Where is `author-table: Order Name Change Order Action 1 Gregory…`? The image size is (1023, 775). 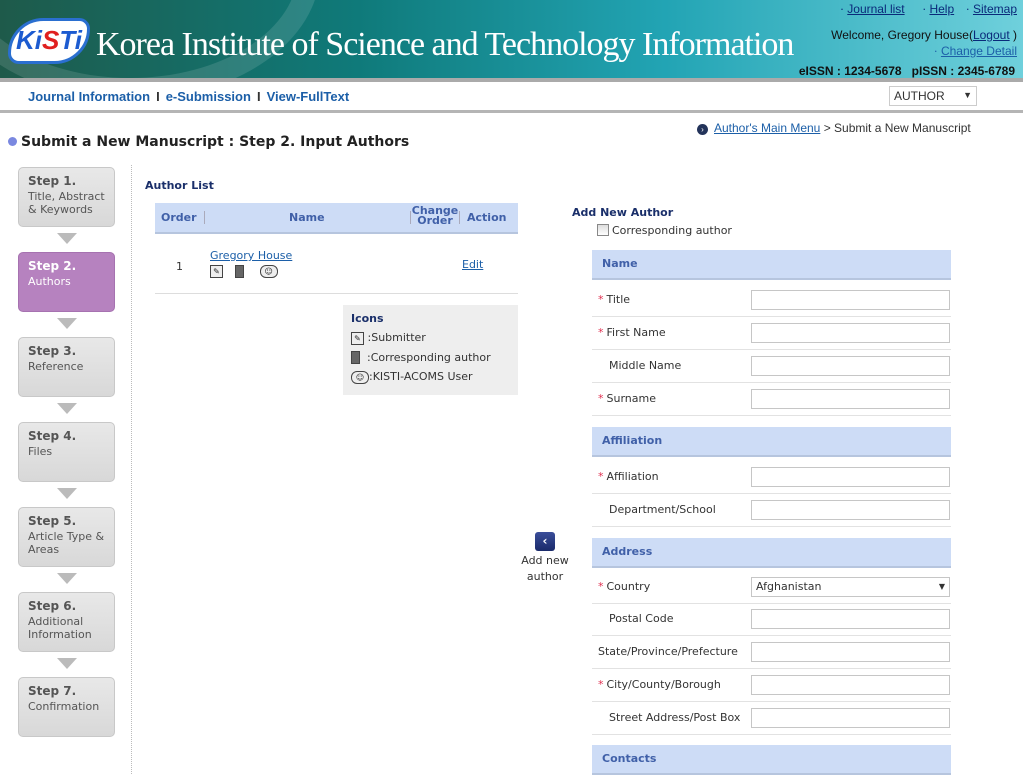 author-table: Order Name Change Order Action 1 Gregory… is located at coordinates (336, 248).